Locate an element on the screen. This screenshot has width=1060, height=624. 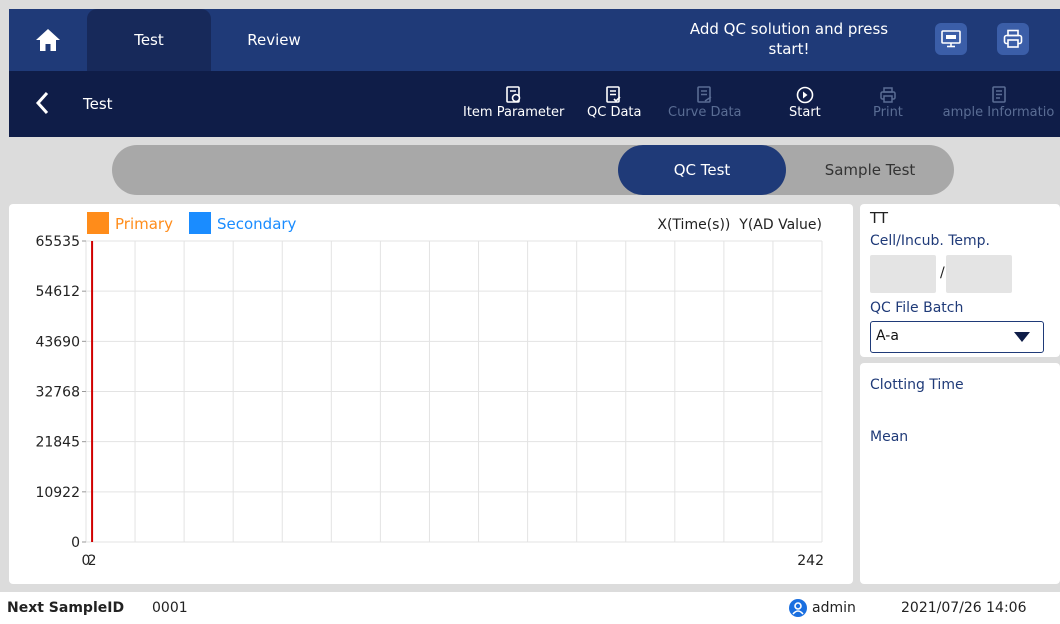
qc-data-label: QC Data is located at coordinates (614, 112).